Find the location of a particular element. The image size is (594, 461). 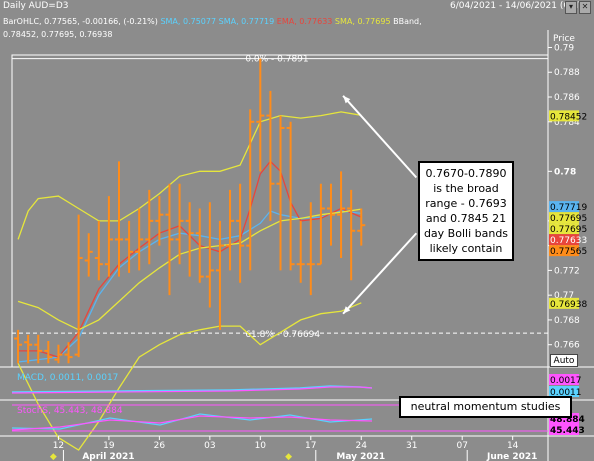

svg-text: 45.443 is located at coordinates (567, 431).